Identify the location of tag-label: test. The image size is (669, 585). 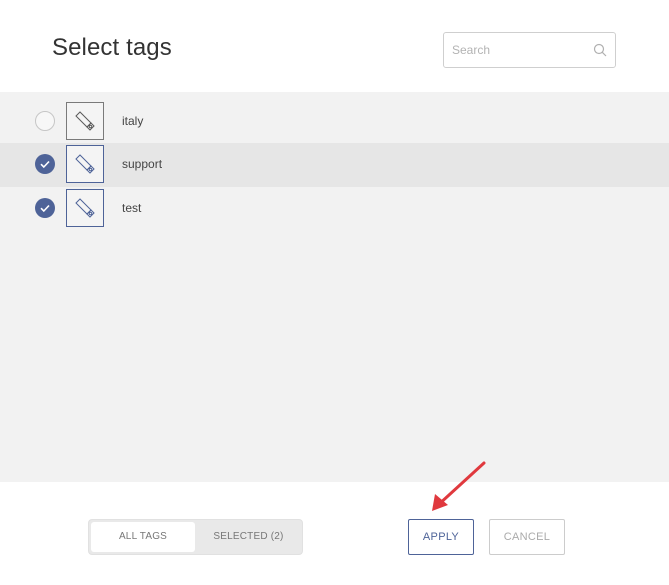
(132, 208).